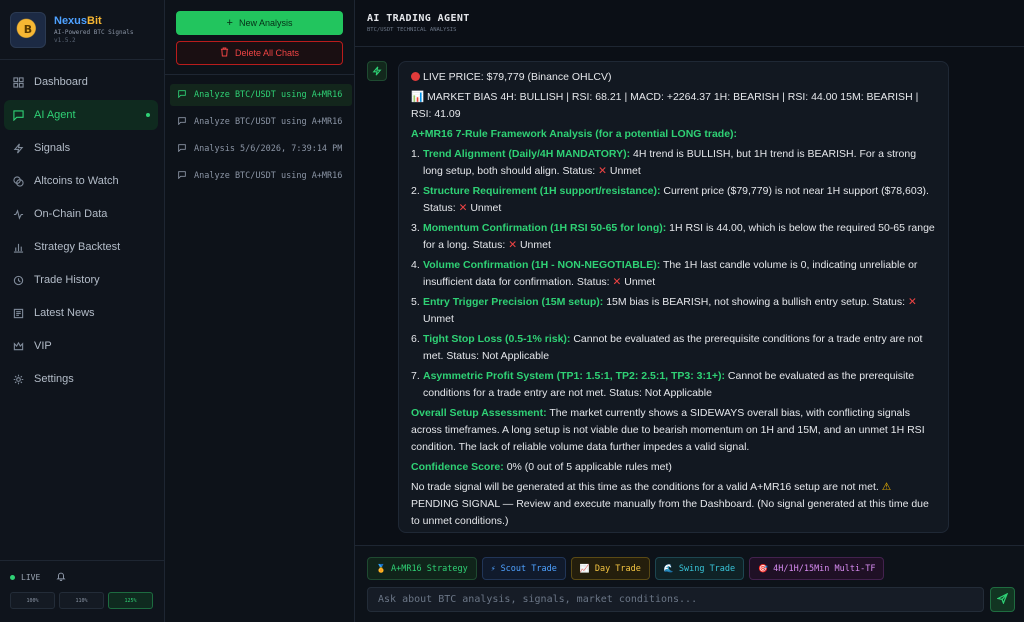 The image size is (1024, 622). I want to click on sidebar-item-signals: Signals, so click(81, 148).